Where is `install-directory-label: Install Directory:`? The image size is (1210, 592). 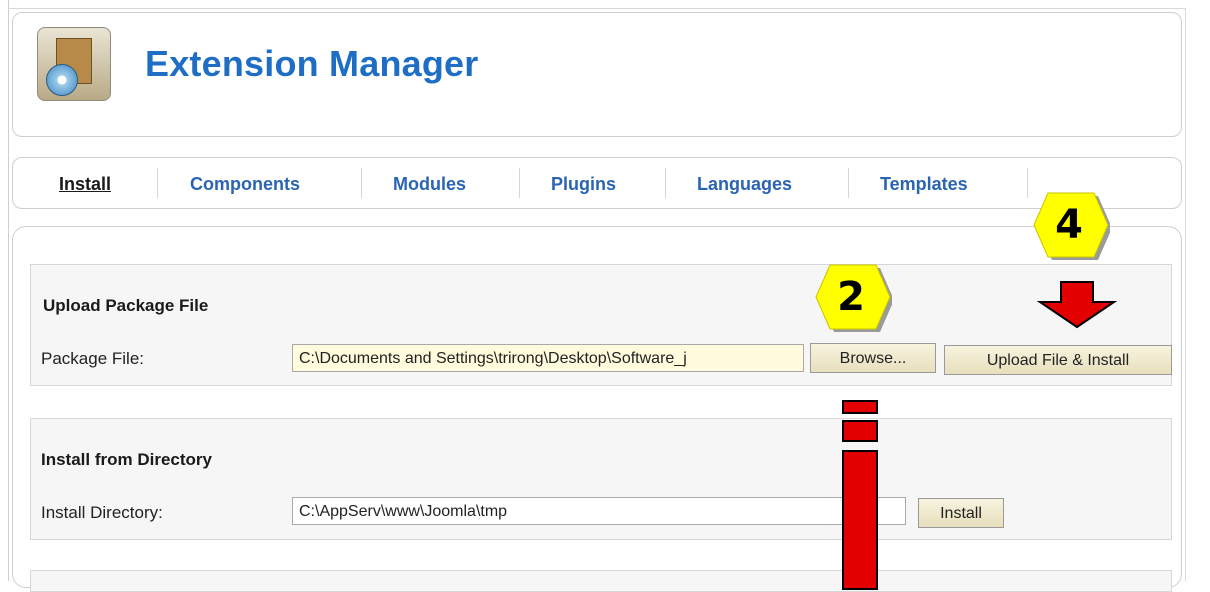
install-directory-label: Install Directory: is located at coordinates (102, 512).